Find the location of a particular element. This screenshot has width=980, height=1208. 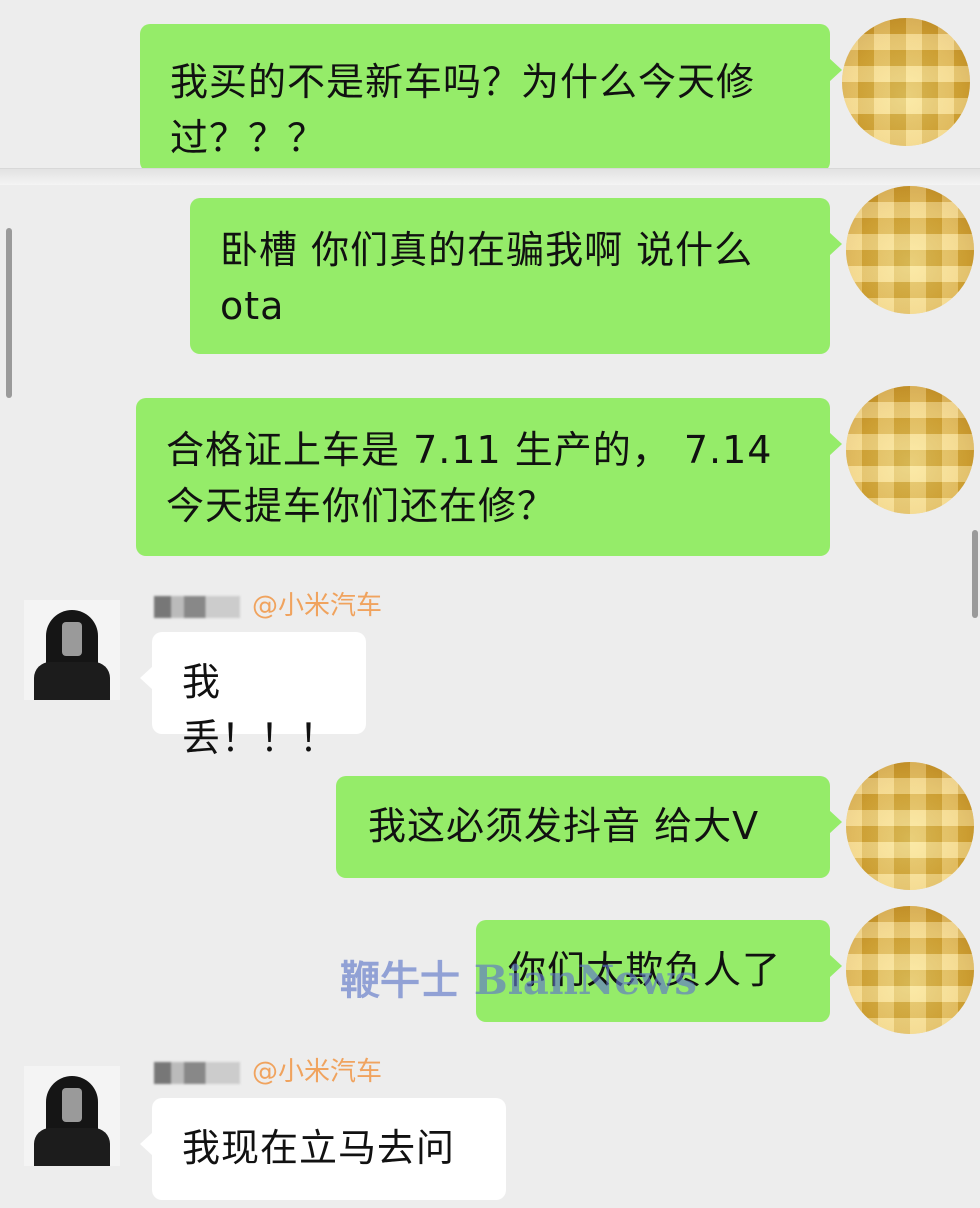

message-bubble-incoming: 我现在立马去问 is located at coordinates (323, 1149).